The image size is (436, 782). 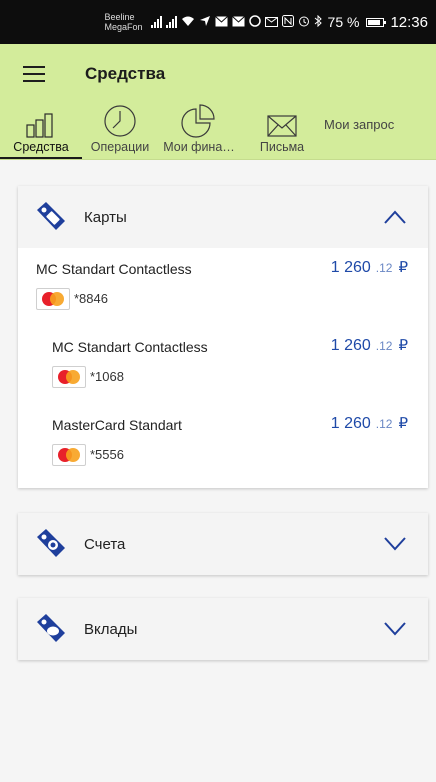 I want to click on tab-label: Средства, so click(x=41, y=147).